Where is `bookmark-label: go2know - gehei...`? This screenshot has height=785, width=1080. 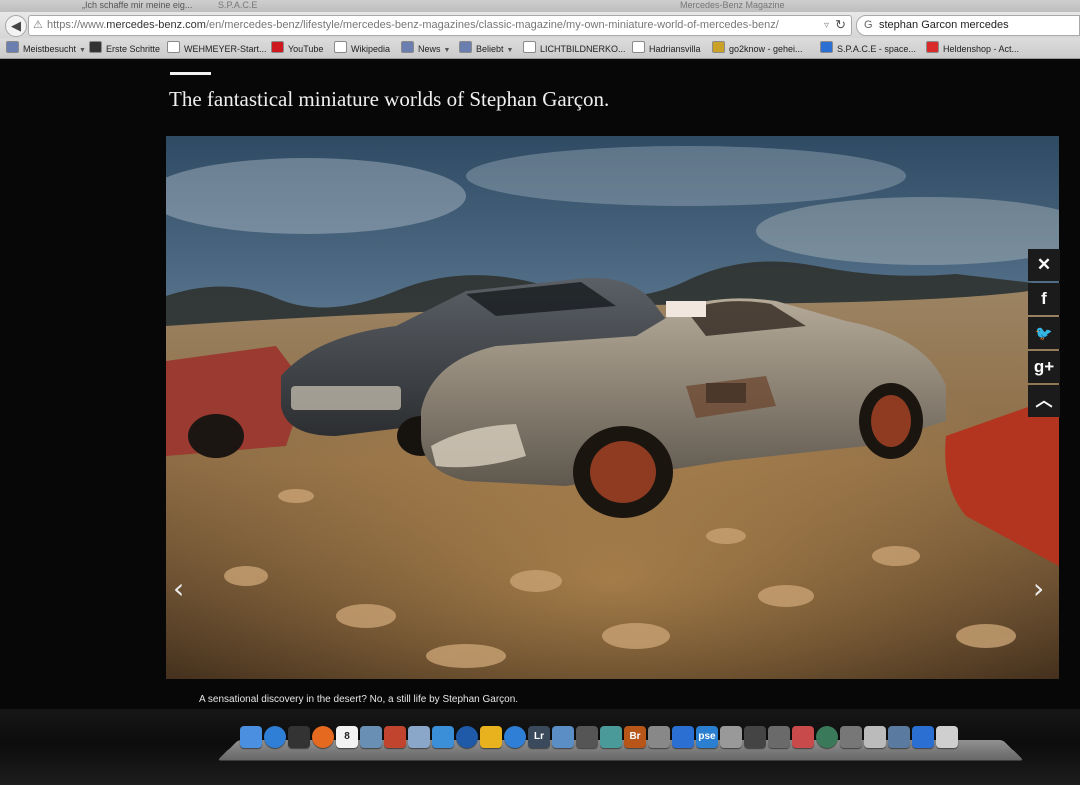
bookmark-label: go2know - gehei... is located at coordinates (766, 49).